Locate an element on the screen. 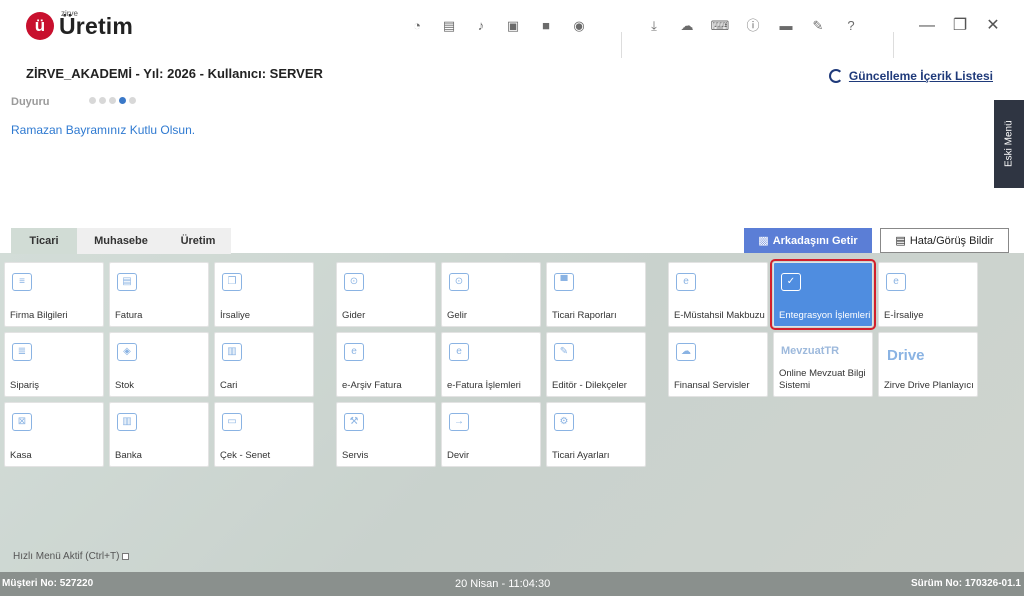  drive-logo: Drive is located at coordinates (906, 355).